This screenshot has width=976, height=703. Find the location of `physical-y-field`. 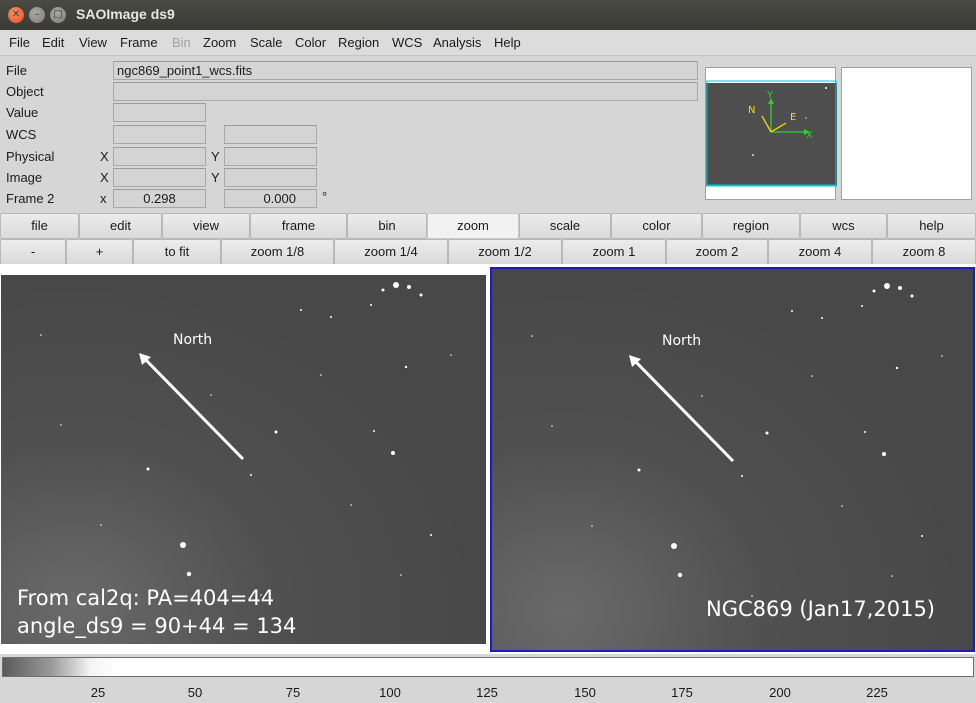

physical-y-field is located at coordinates (270, 156).